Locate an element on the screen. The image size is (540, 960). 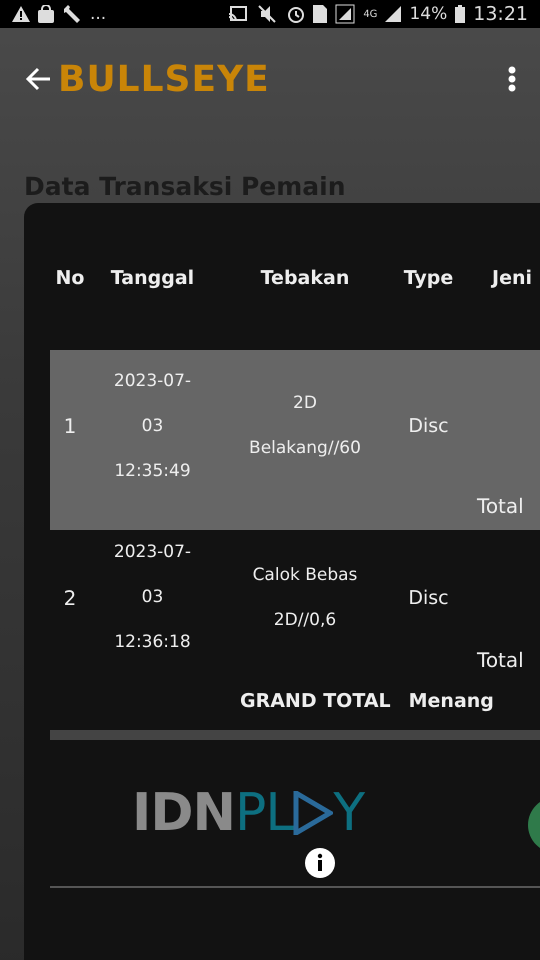
shopping-bag-icon is located at coordinates (46, 14).